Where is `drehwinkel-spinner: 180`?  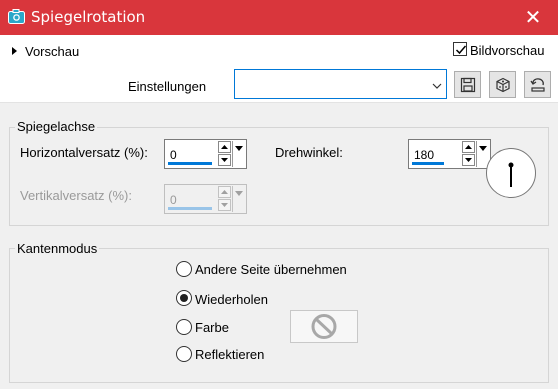 drehwinkel-spinner: 180 is located at coordinates (449, 154).